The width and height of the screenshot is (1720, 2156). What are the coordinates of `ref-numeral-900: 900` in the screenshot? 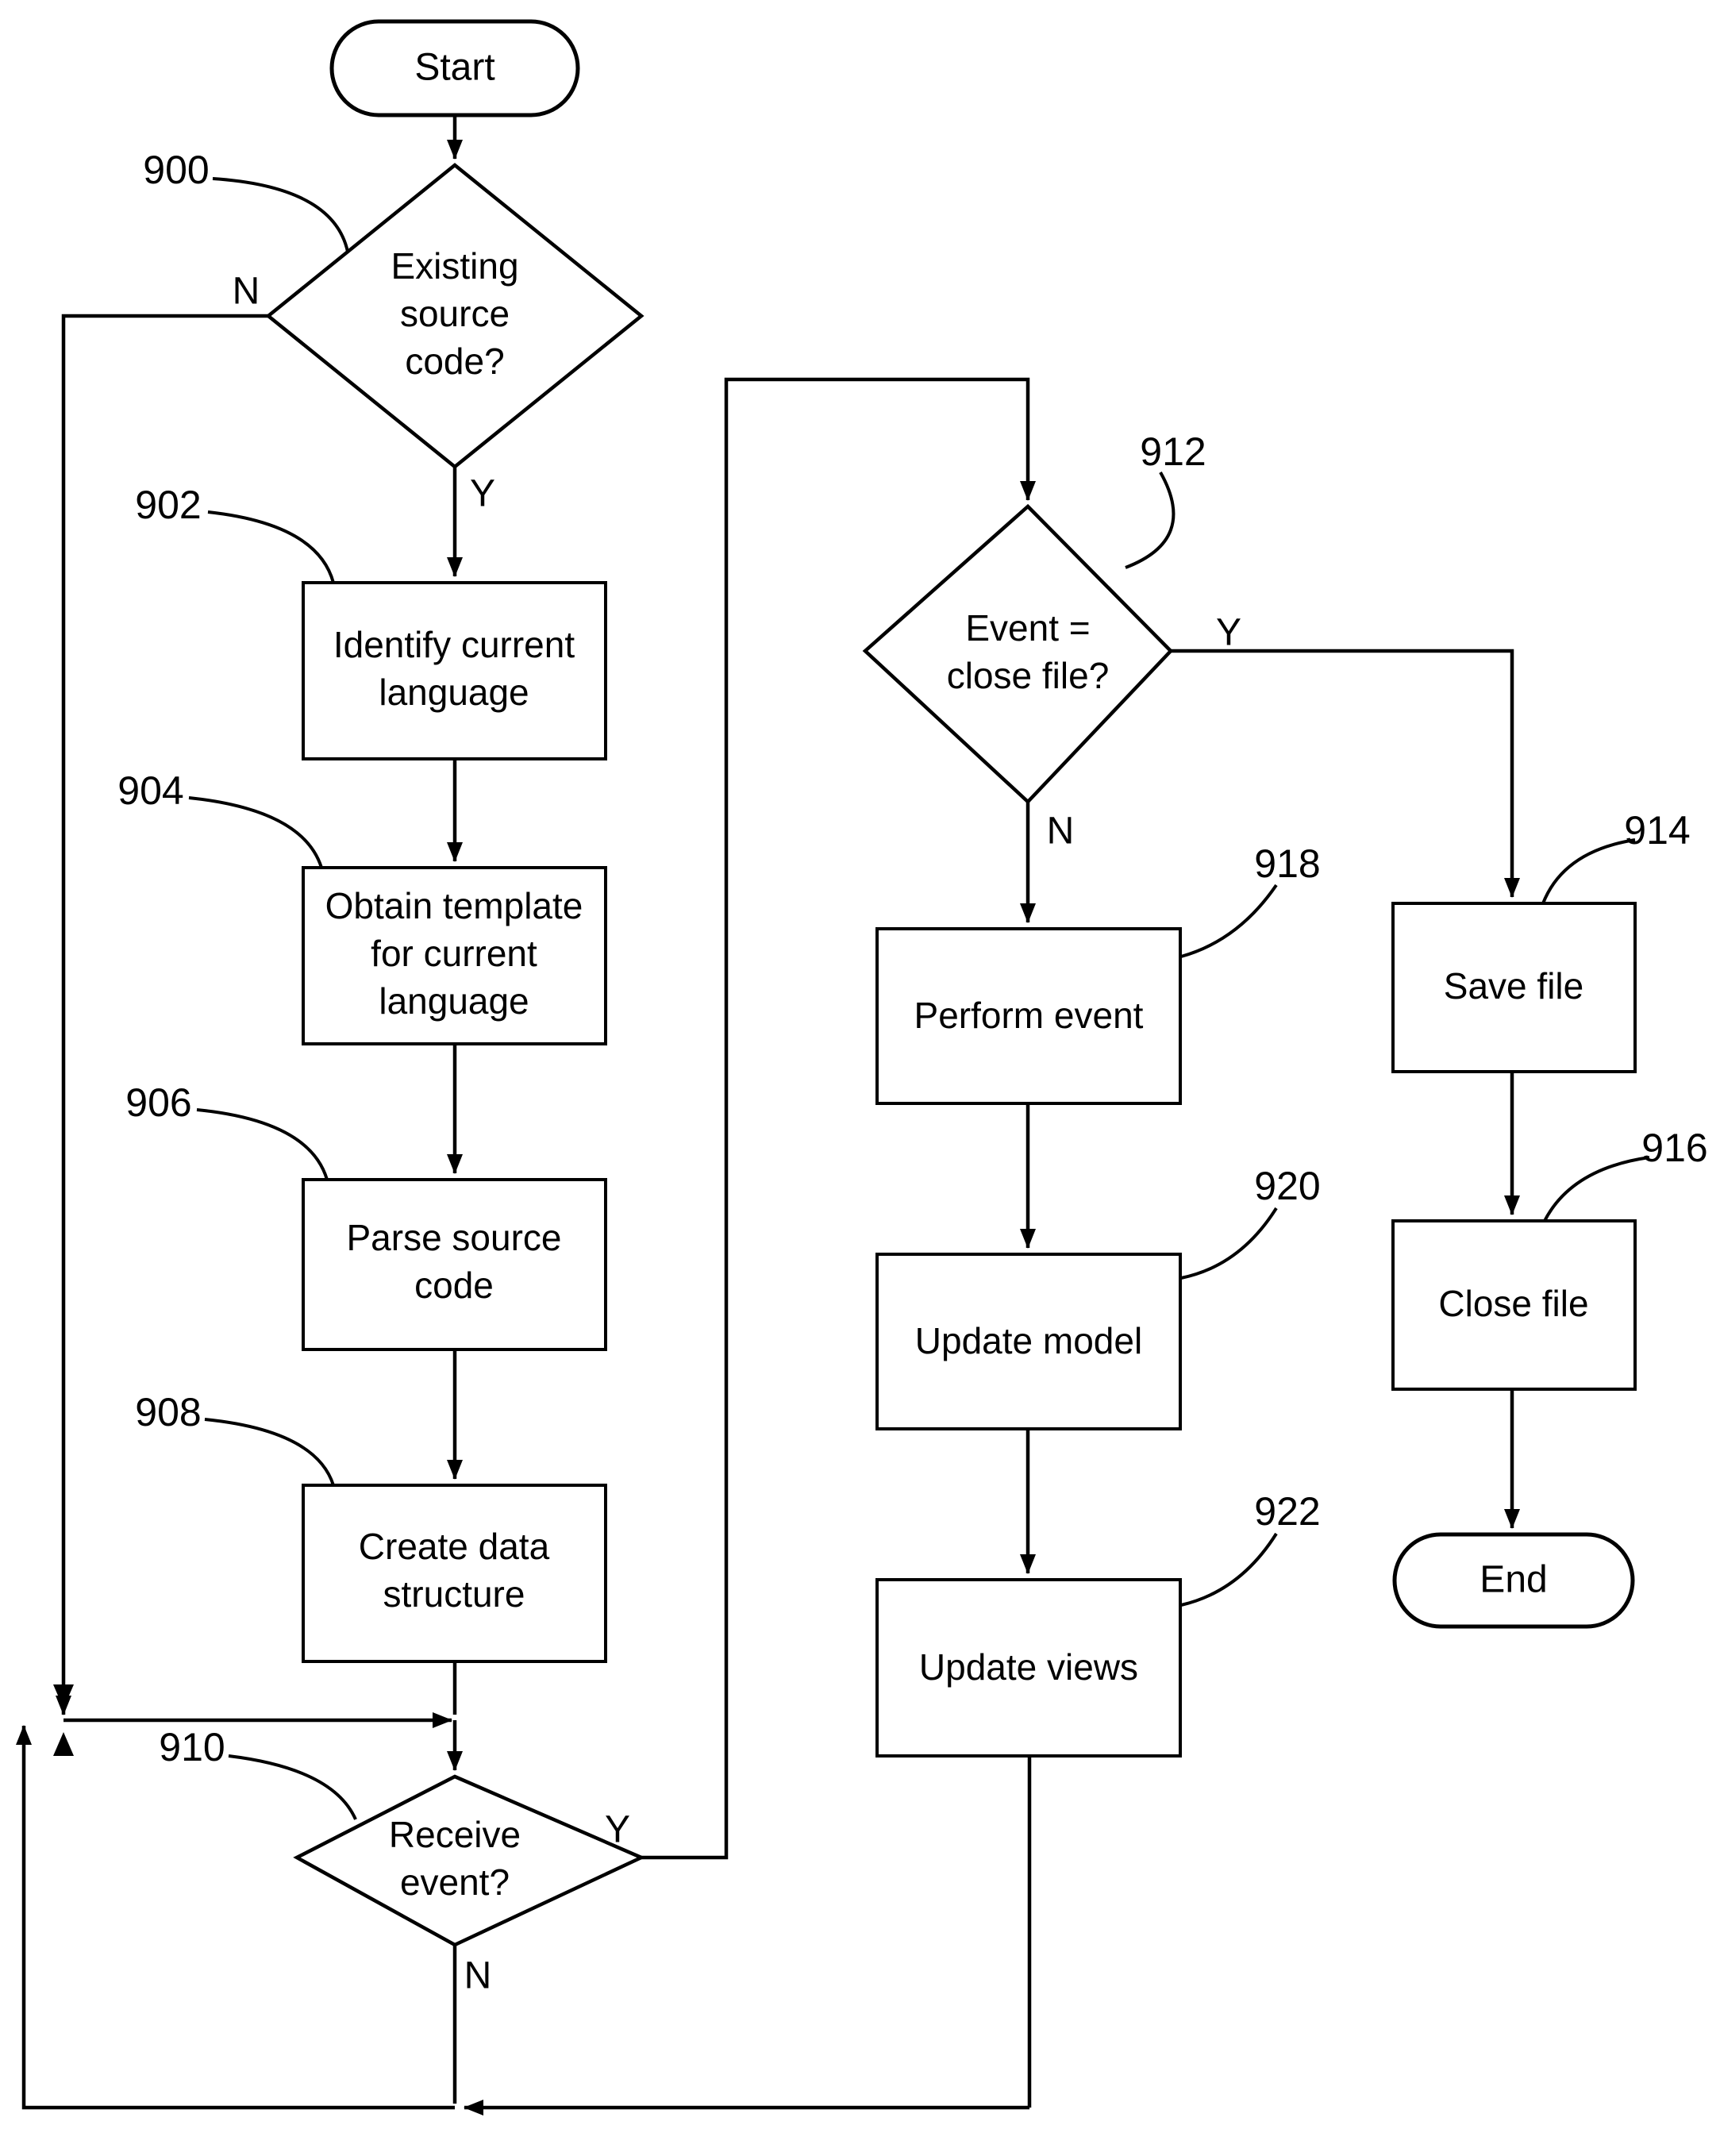 It's located at (176, 170).